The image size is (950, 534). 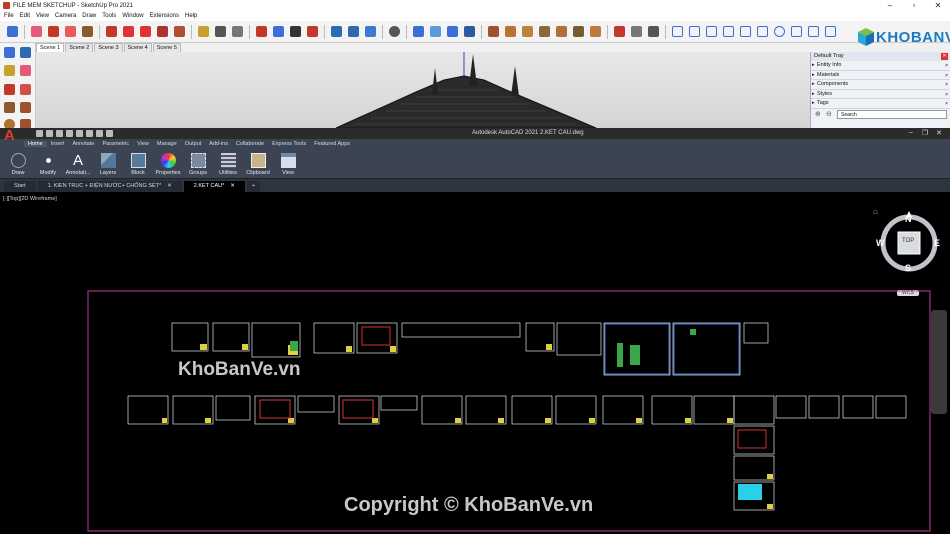 What do you see at coordinates (115, 144) in the screenshot?
I see `tab-parametric: Parametric` at bounding box center [115, 144].